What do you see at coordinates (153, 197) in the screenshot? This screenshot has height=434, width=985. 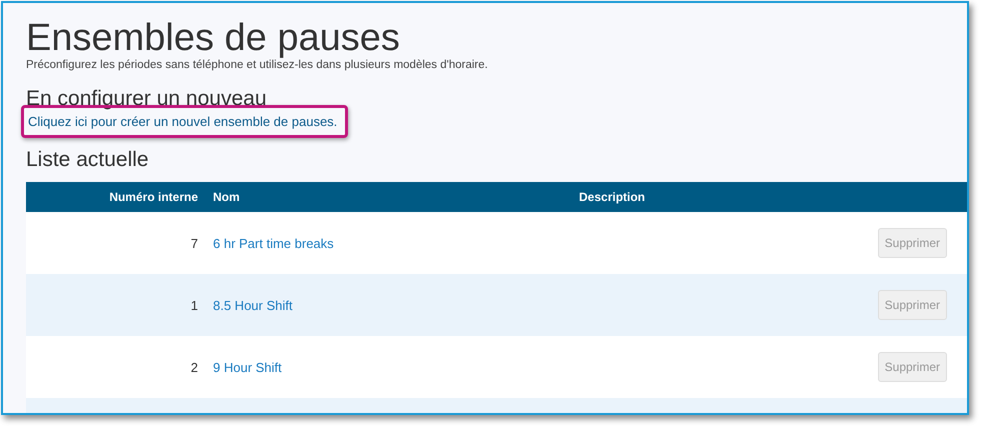 I see `column-header: Numéro interne` at bounding box center [153, 197].